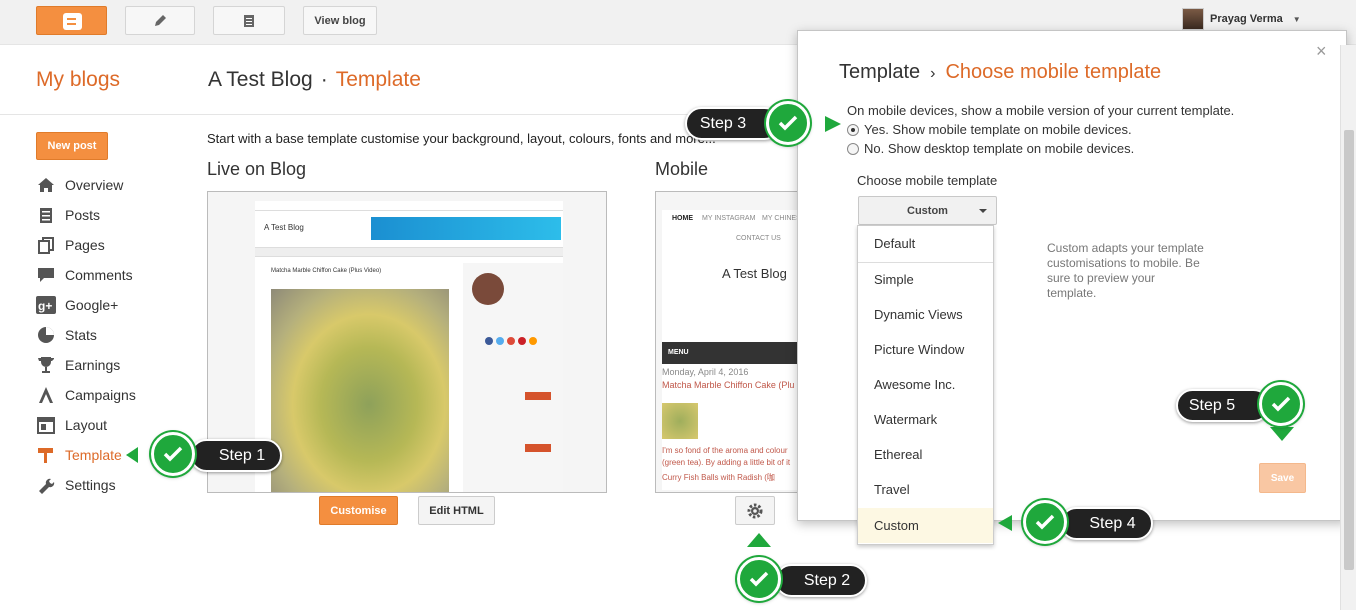 The height and width of the screenshot is (610, 1356). I want to click on template-select: Custom, so click(927, 210).